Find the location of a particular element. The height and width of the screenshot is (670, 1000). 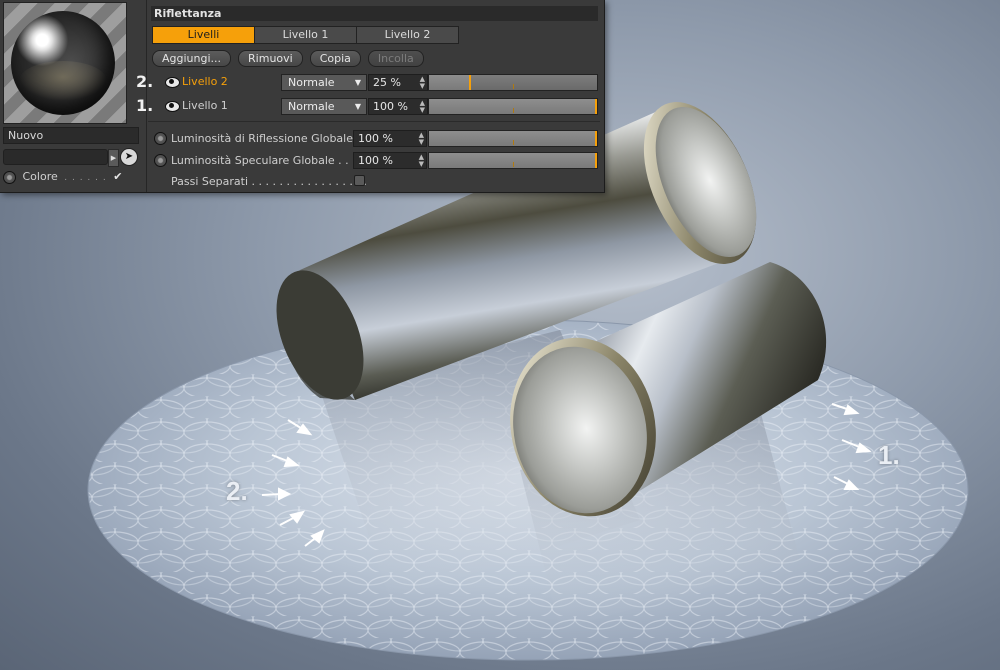

copy-layer-button: Copia is located at coordinates (335, 58).